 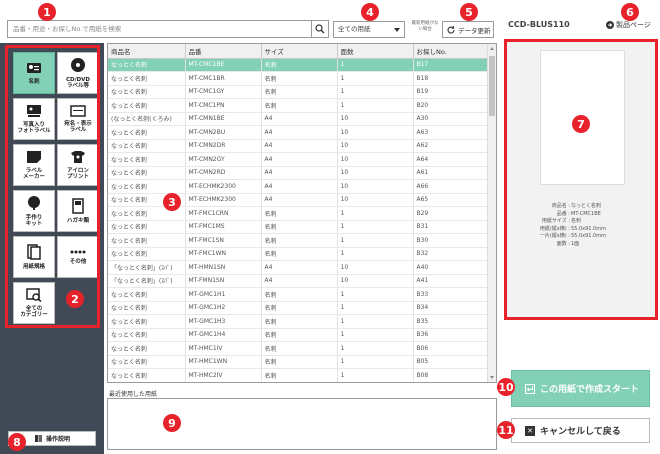 I want to click on paper-info-value: MT-CMC1BE, so click(x=586, y=213).